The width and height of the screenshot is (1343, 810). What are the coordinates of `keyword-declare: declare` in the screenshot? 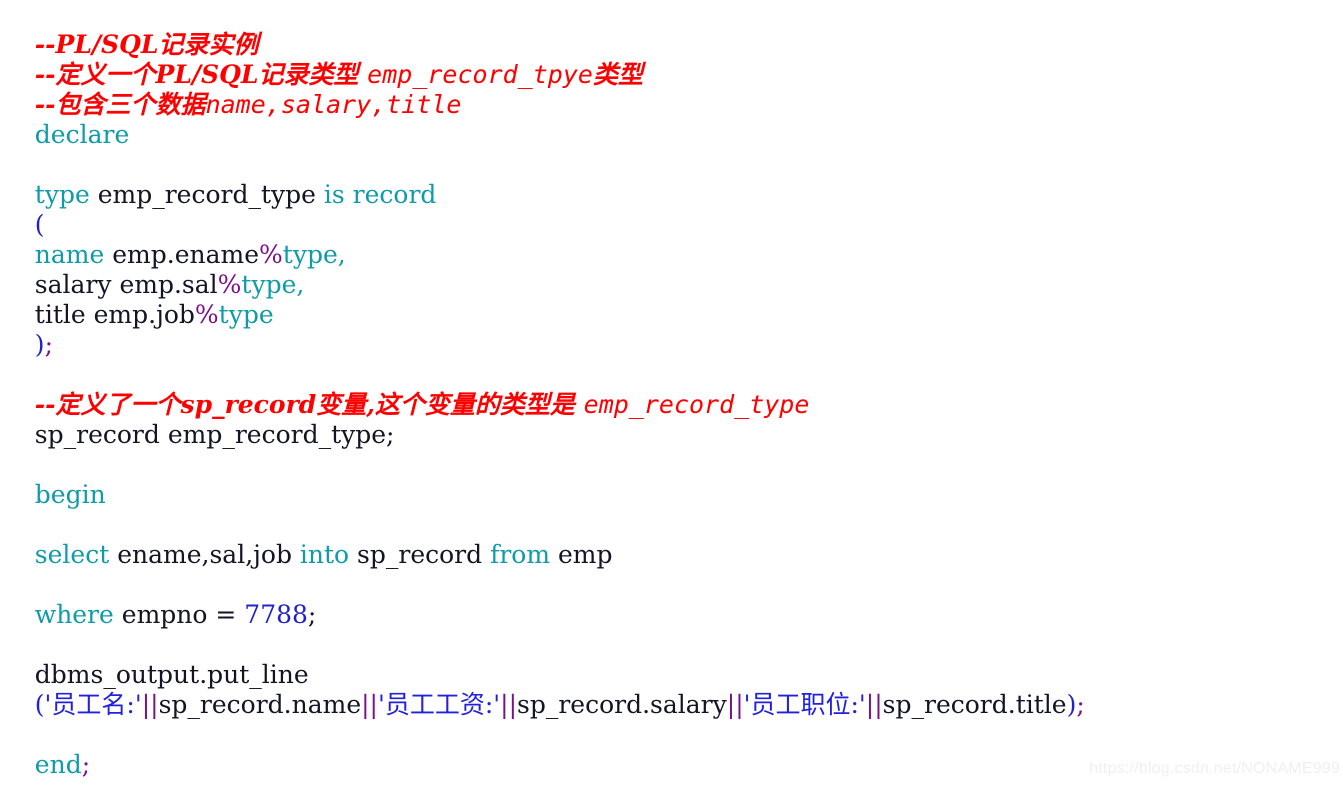 It's located at (82, 134).